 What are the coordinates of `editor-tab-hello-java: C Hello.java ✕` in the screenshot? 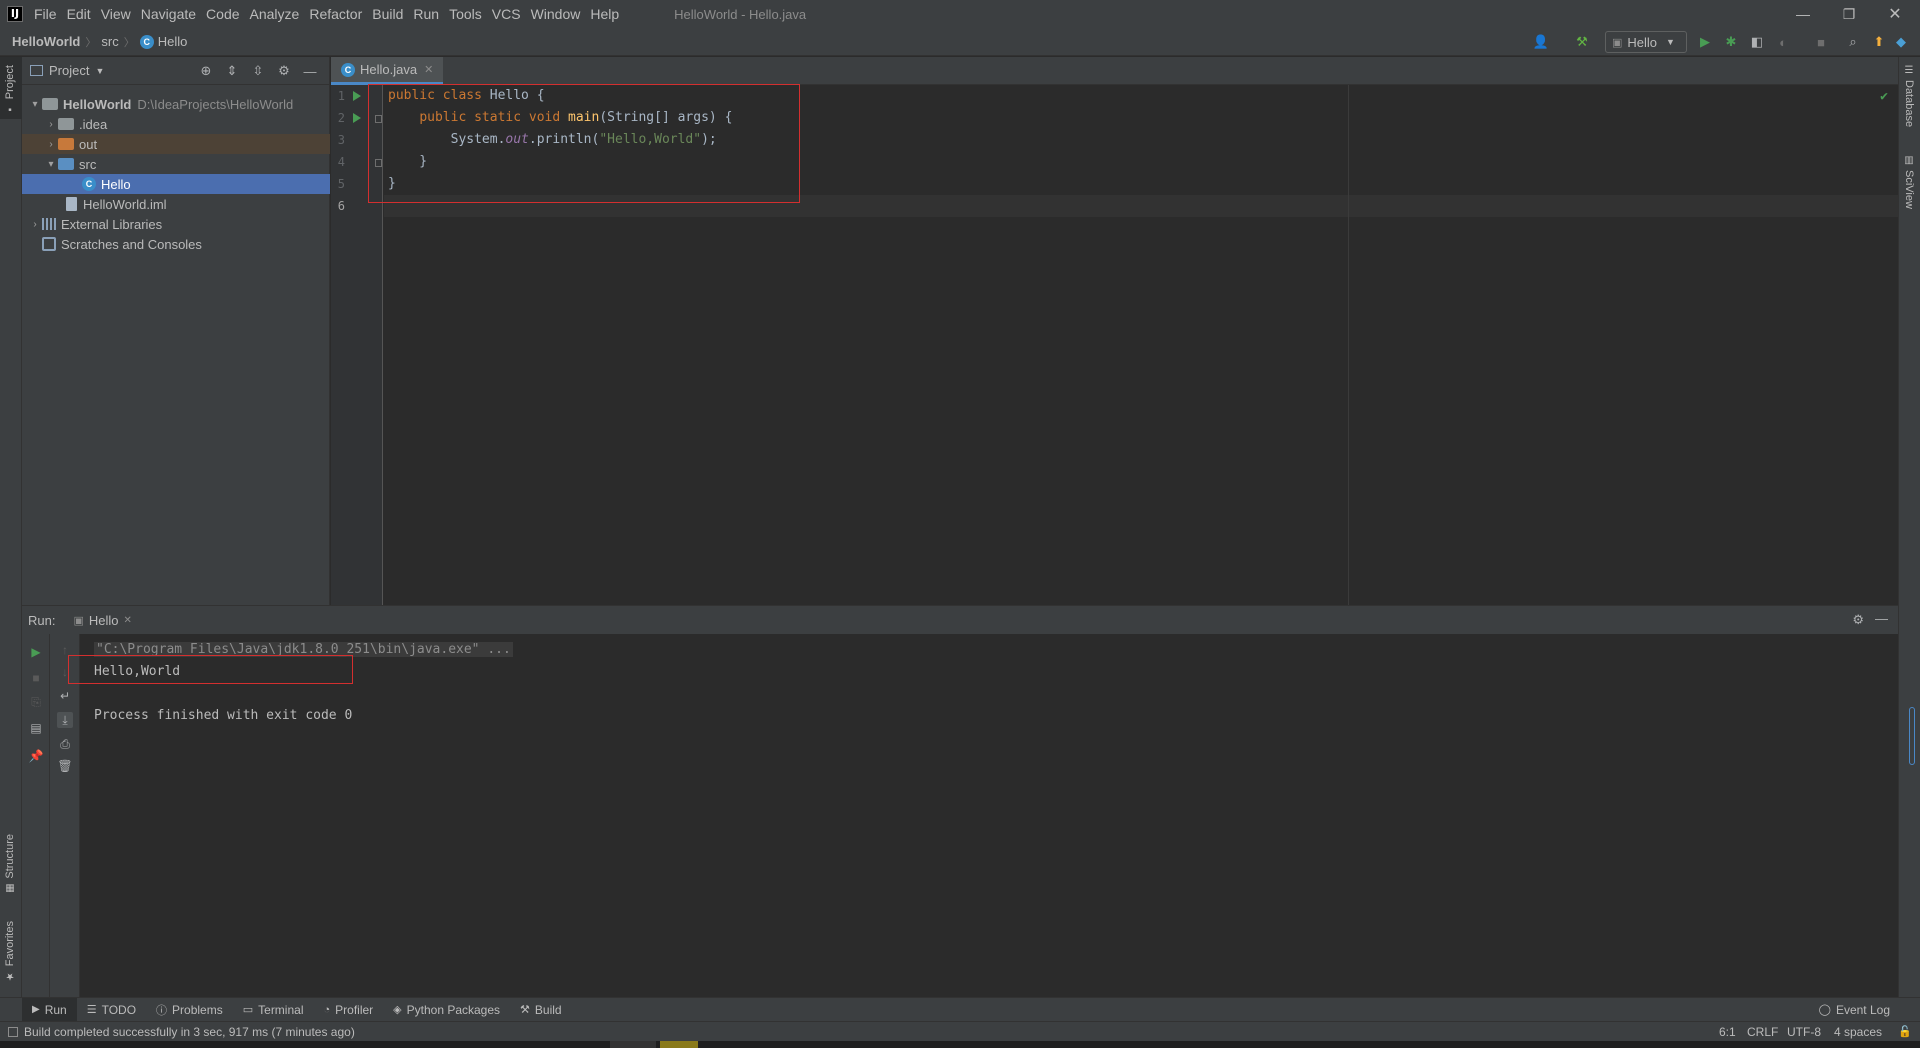 It's located at (387, 71).